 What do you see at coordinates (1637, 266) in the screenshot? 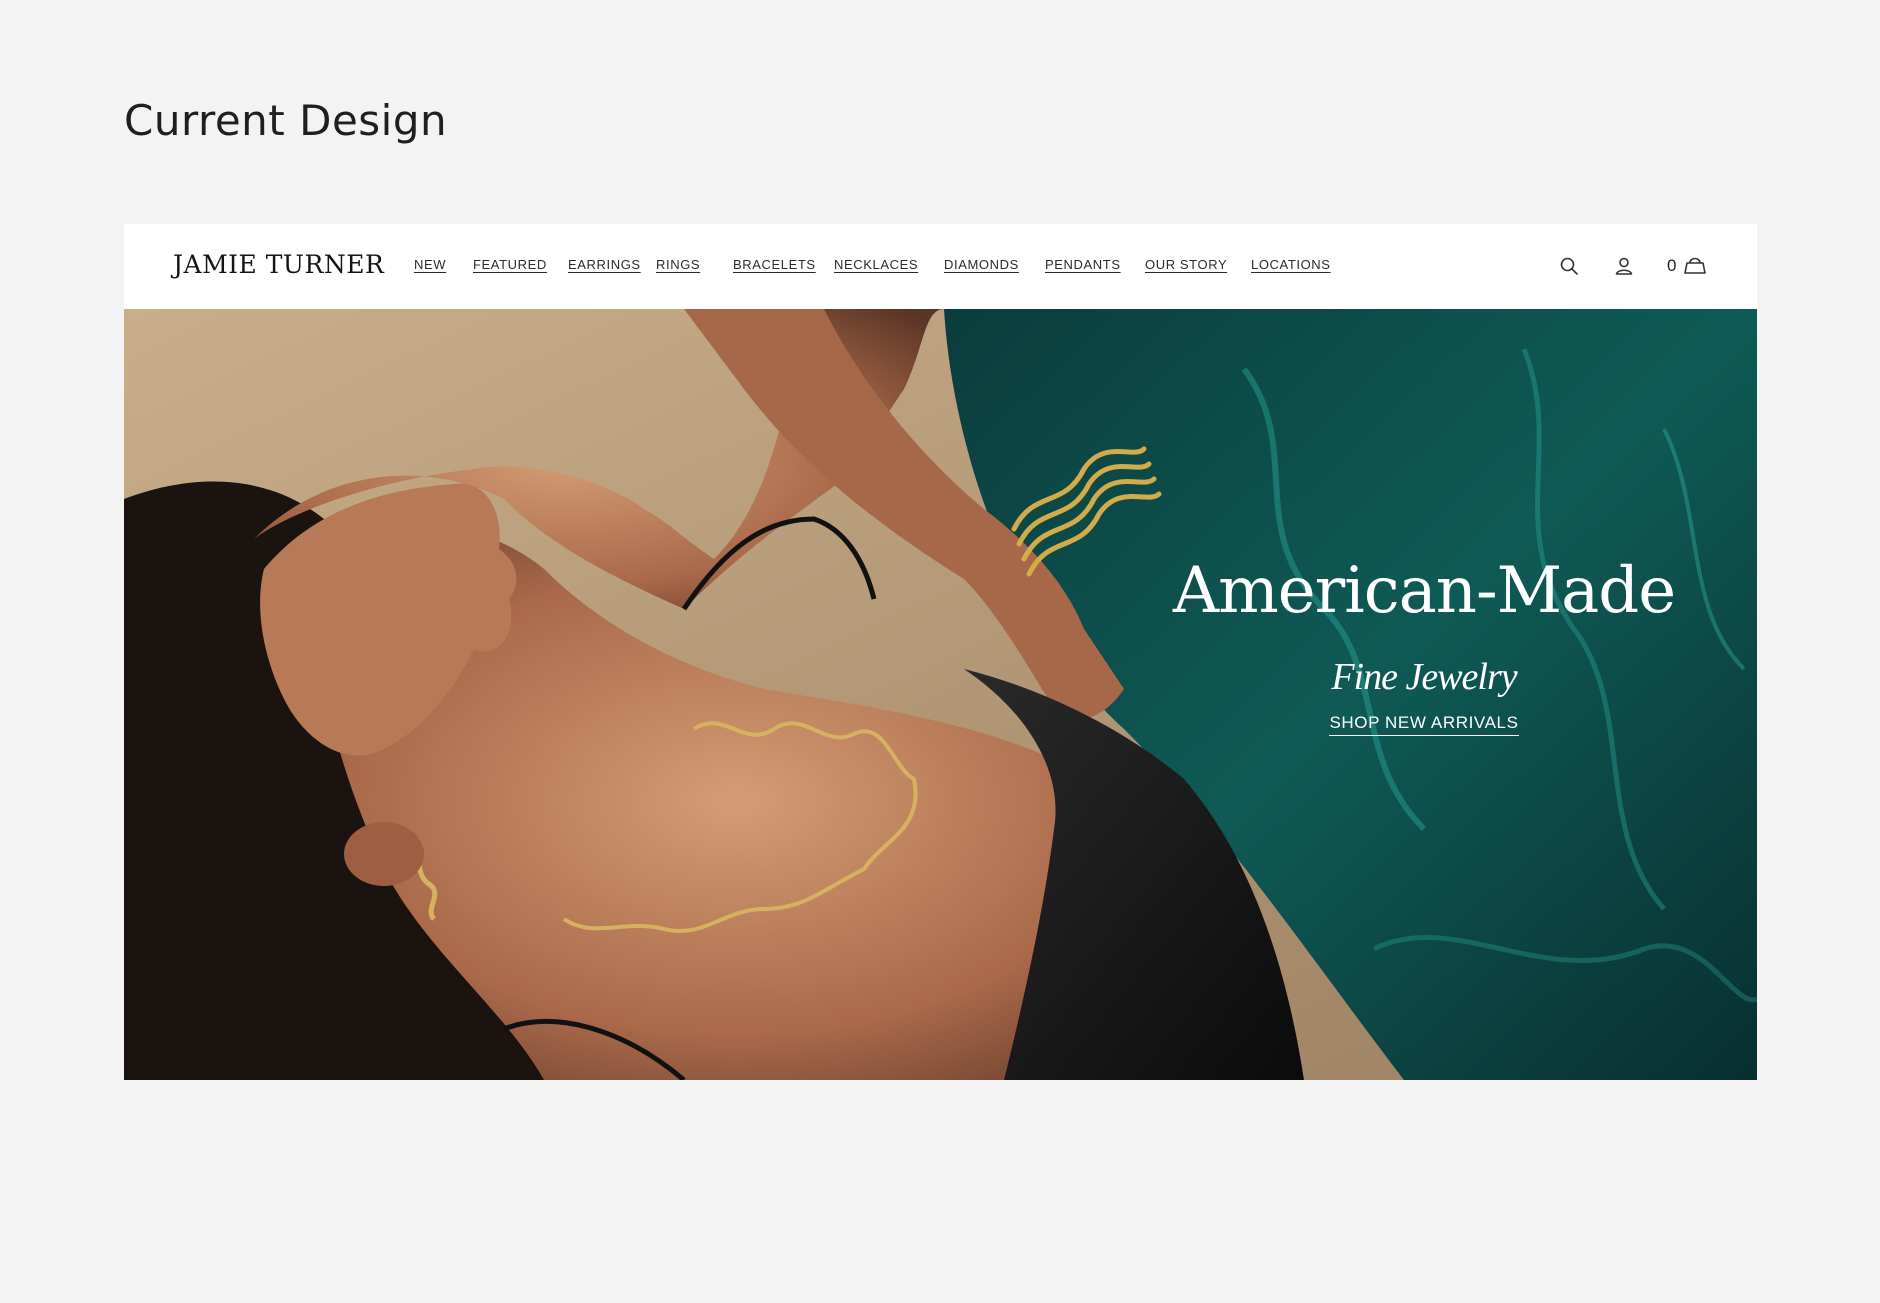
I see `header-actions: 0` at bounding box center [1637, 266].